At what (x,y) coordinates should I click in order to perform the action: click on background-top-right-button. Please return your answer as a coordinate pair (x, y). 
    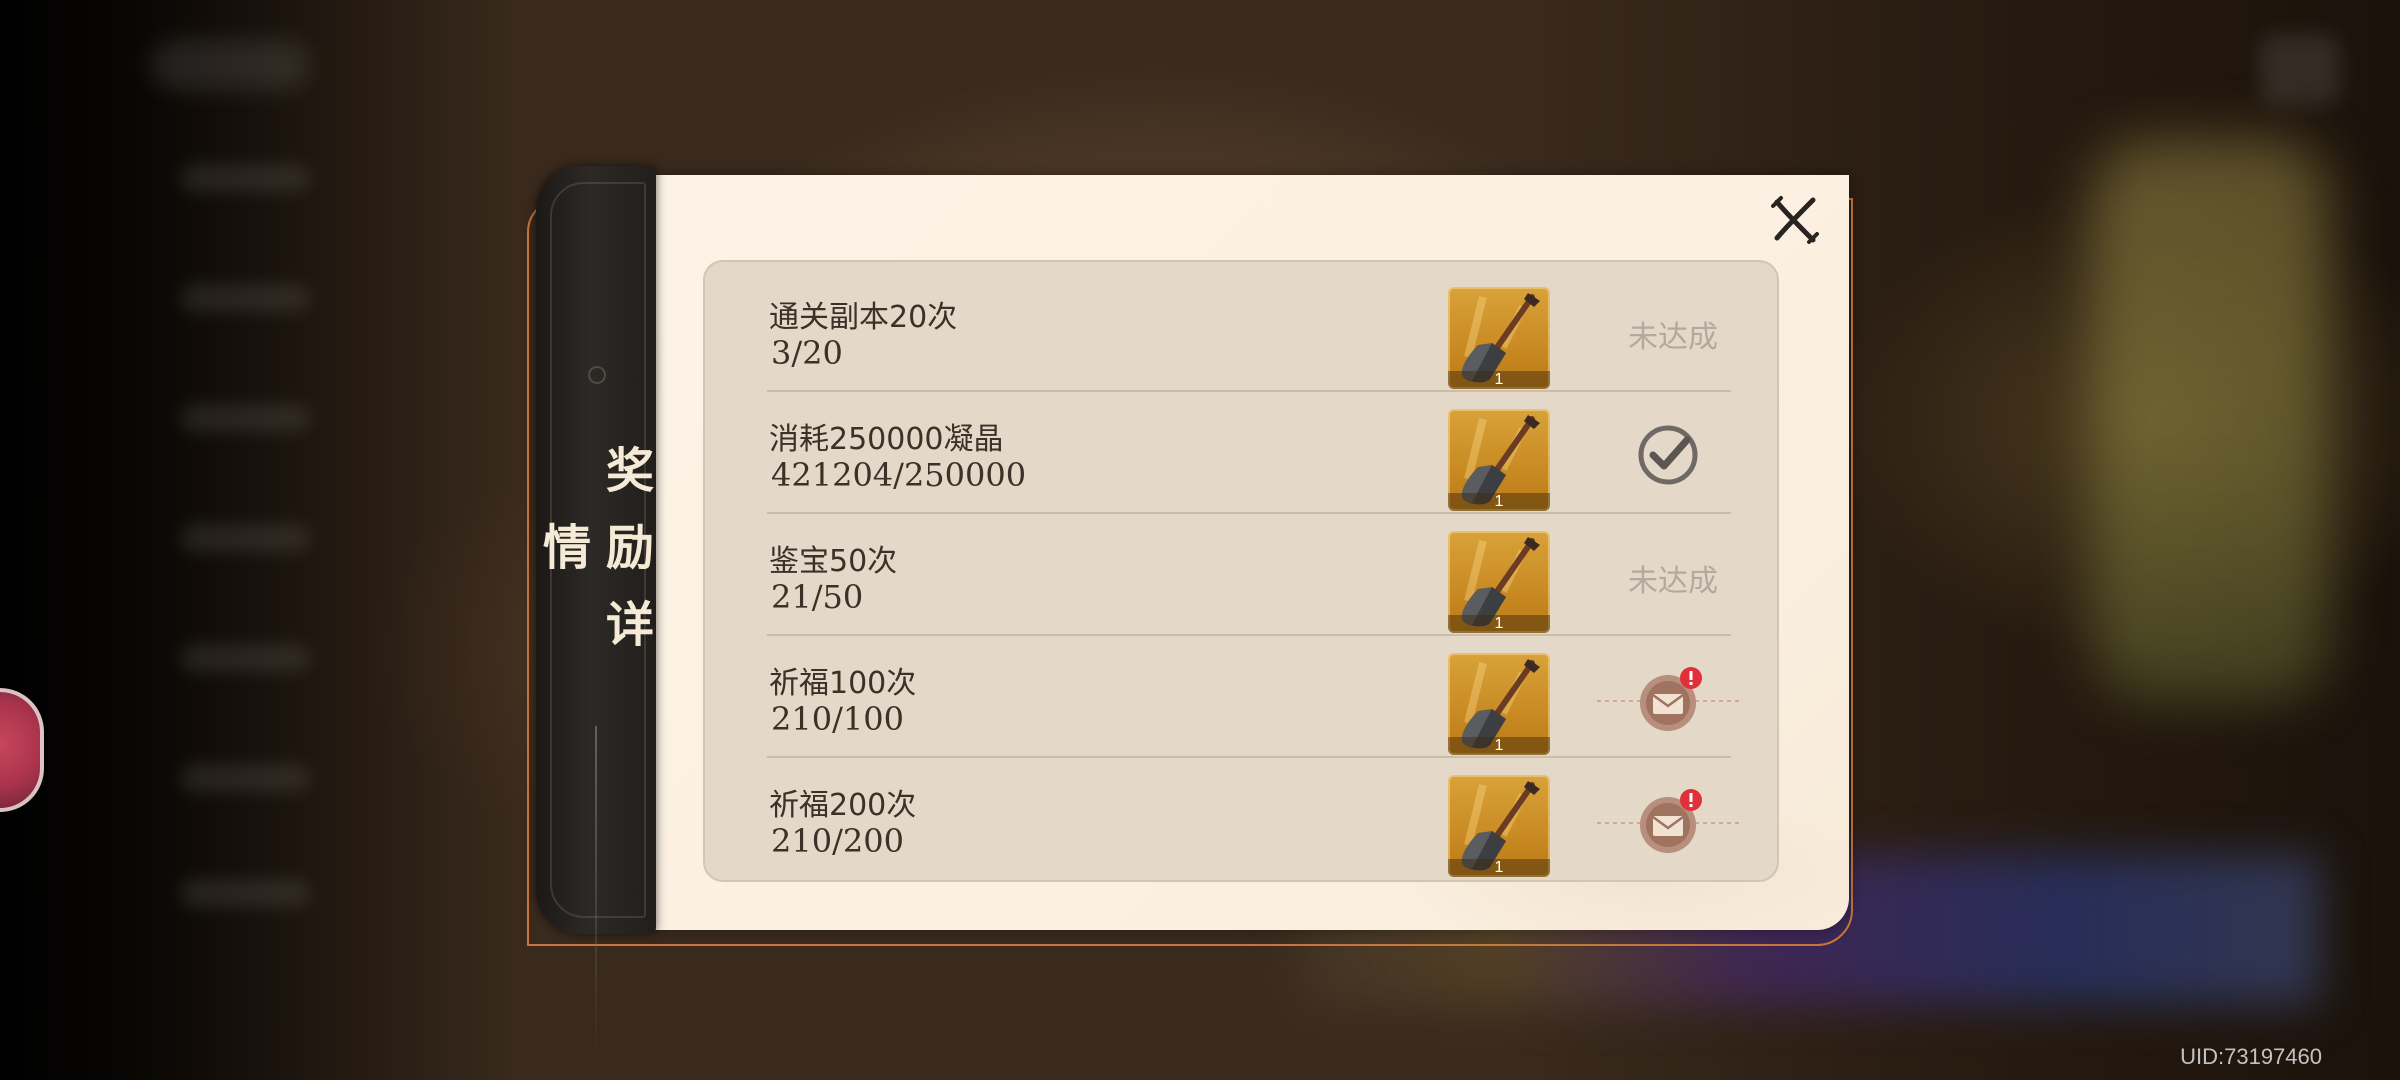
    Looking at the image, I should click on (2300, 70).